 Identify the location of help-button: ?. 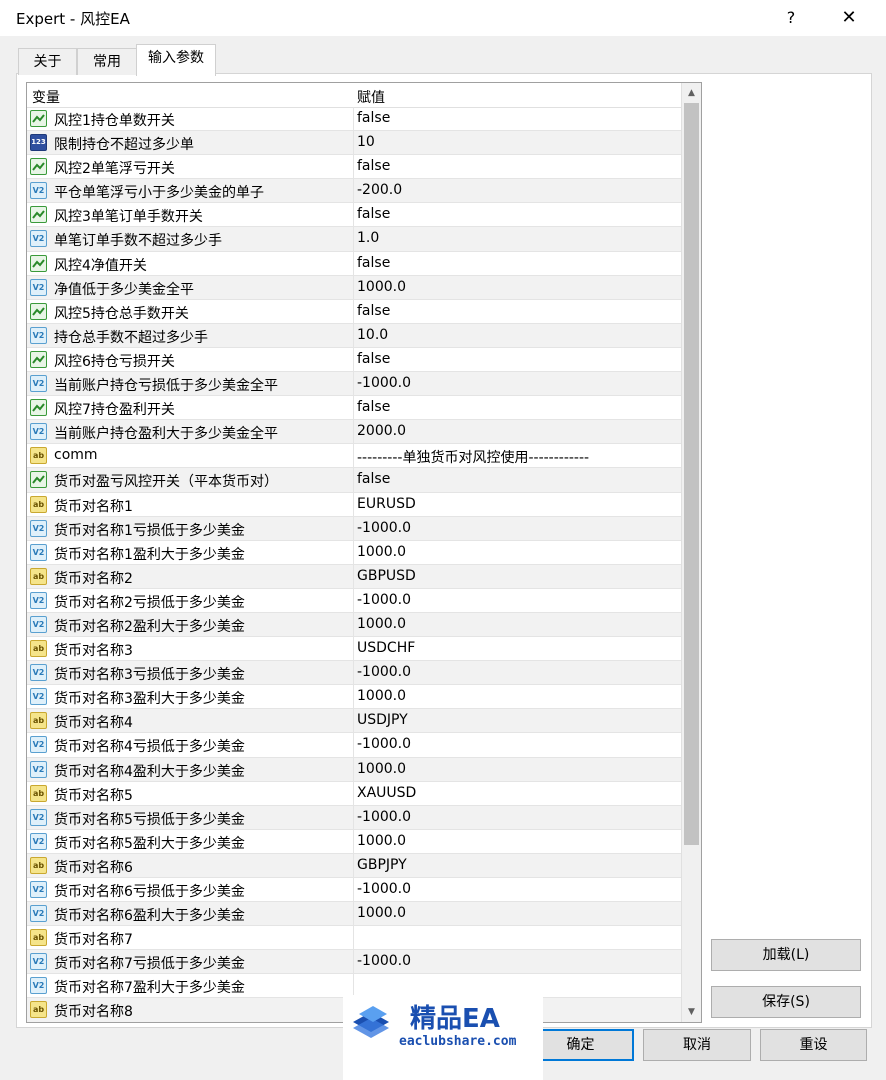
(791, 18).